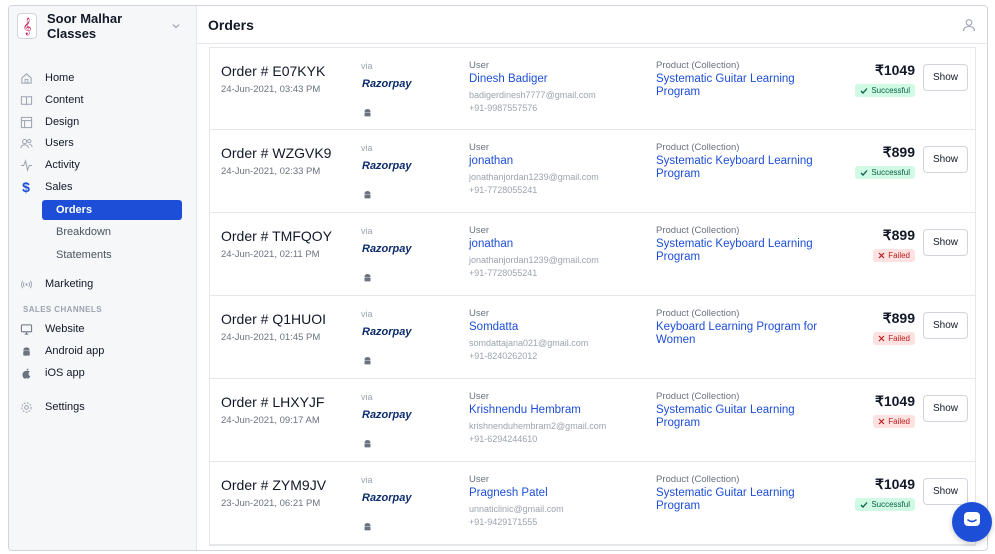  Describe the element at coordinates (49, 165) in the screenshot. I see `sidebar-item-activity: Activity` at that location.